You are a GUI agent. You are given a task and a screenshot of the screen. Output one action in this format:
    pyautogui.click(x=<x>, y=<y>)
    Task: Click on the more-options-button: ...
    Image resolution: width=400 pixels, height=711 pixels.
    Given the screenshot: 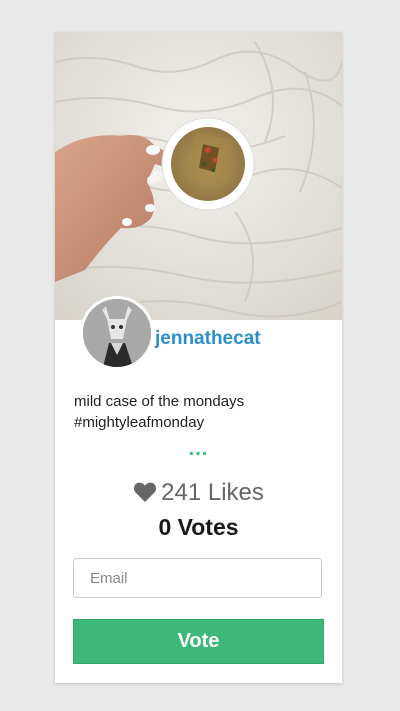 What is the action you would take?
    pyautogui.click(x=198, y=449)
    